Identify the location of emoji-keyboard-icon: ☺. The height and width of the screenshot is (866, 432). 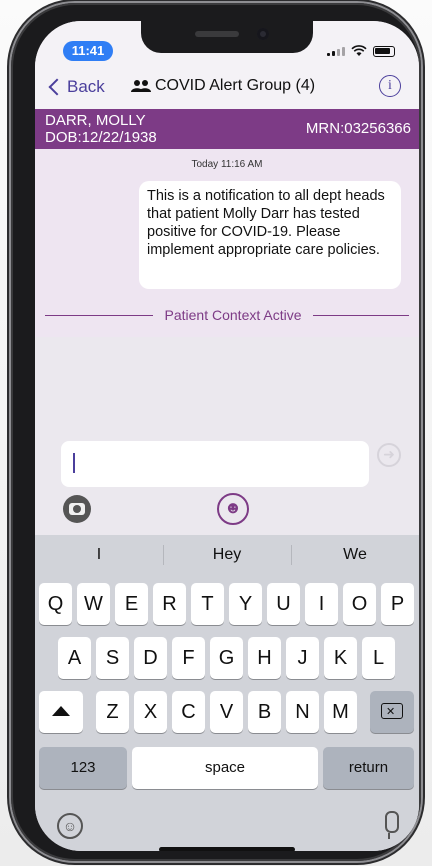
(70, 826).